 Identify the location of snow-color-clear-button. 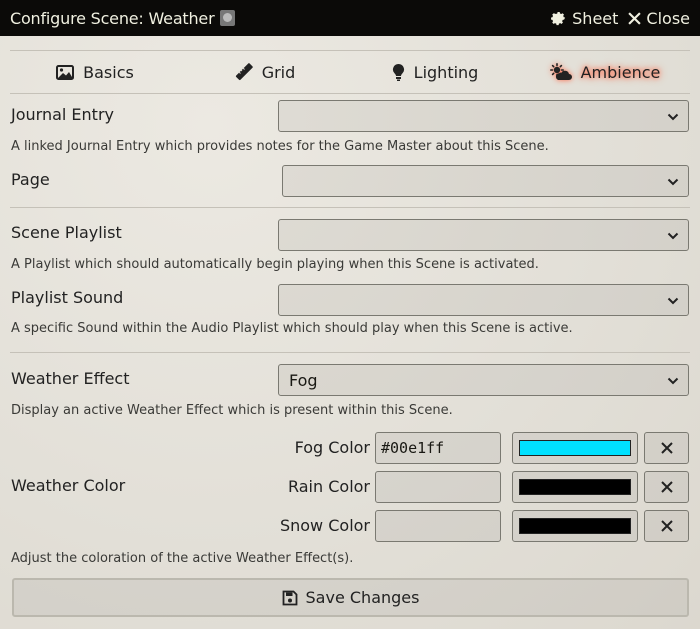
(666, 526).